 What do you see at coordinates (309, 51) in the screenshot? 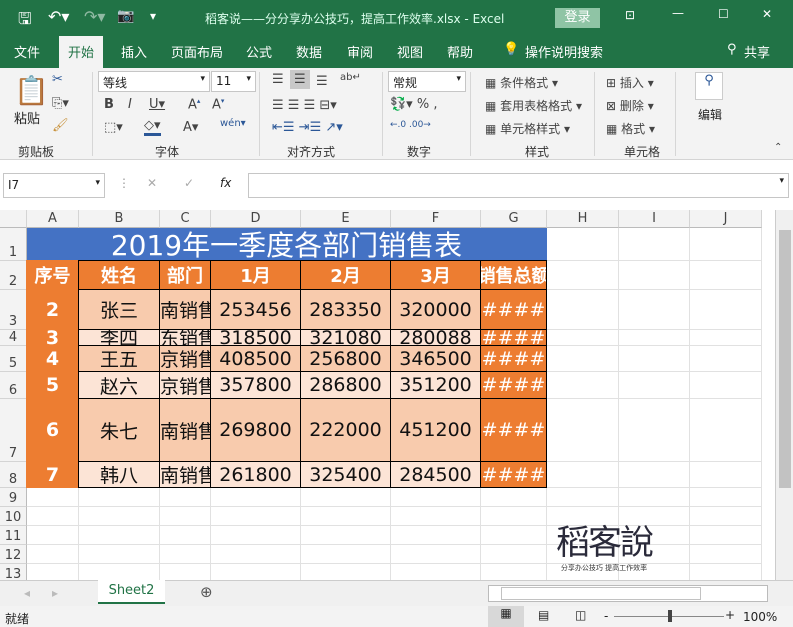
I see `tab-data: 数据` at bounding box center [309, 51].